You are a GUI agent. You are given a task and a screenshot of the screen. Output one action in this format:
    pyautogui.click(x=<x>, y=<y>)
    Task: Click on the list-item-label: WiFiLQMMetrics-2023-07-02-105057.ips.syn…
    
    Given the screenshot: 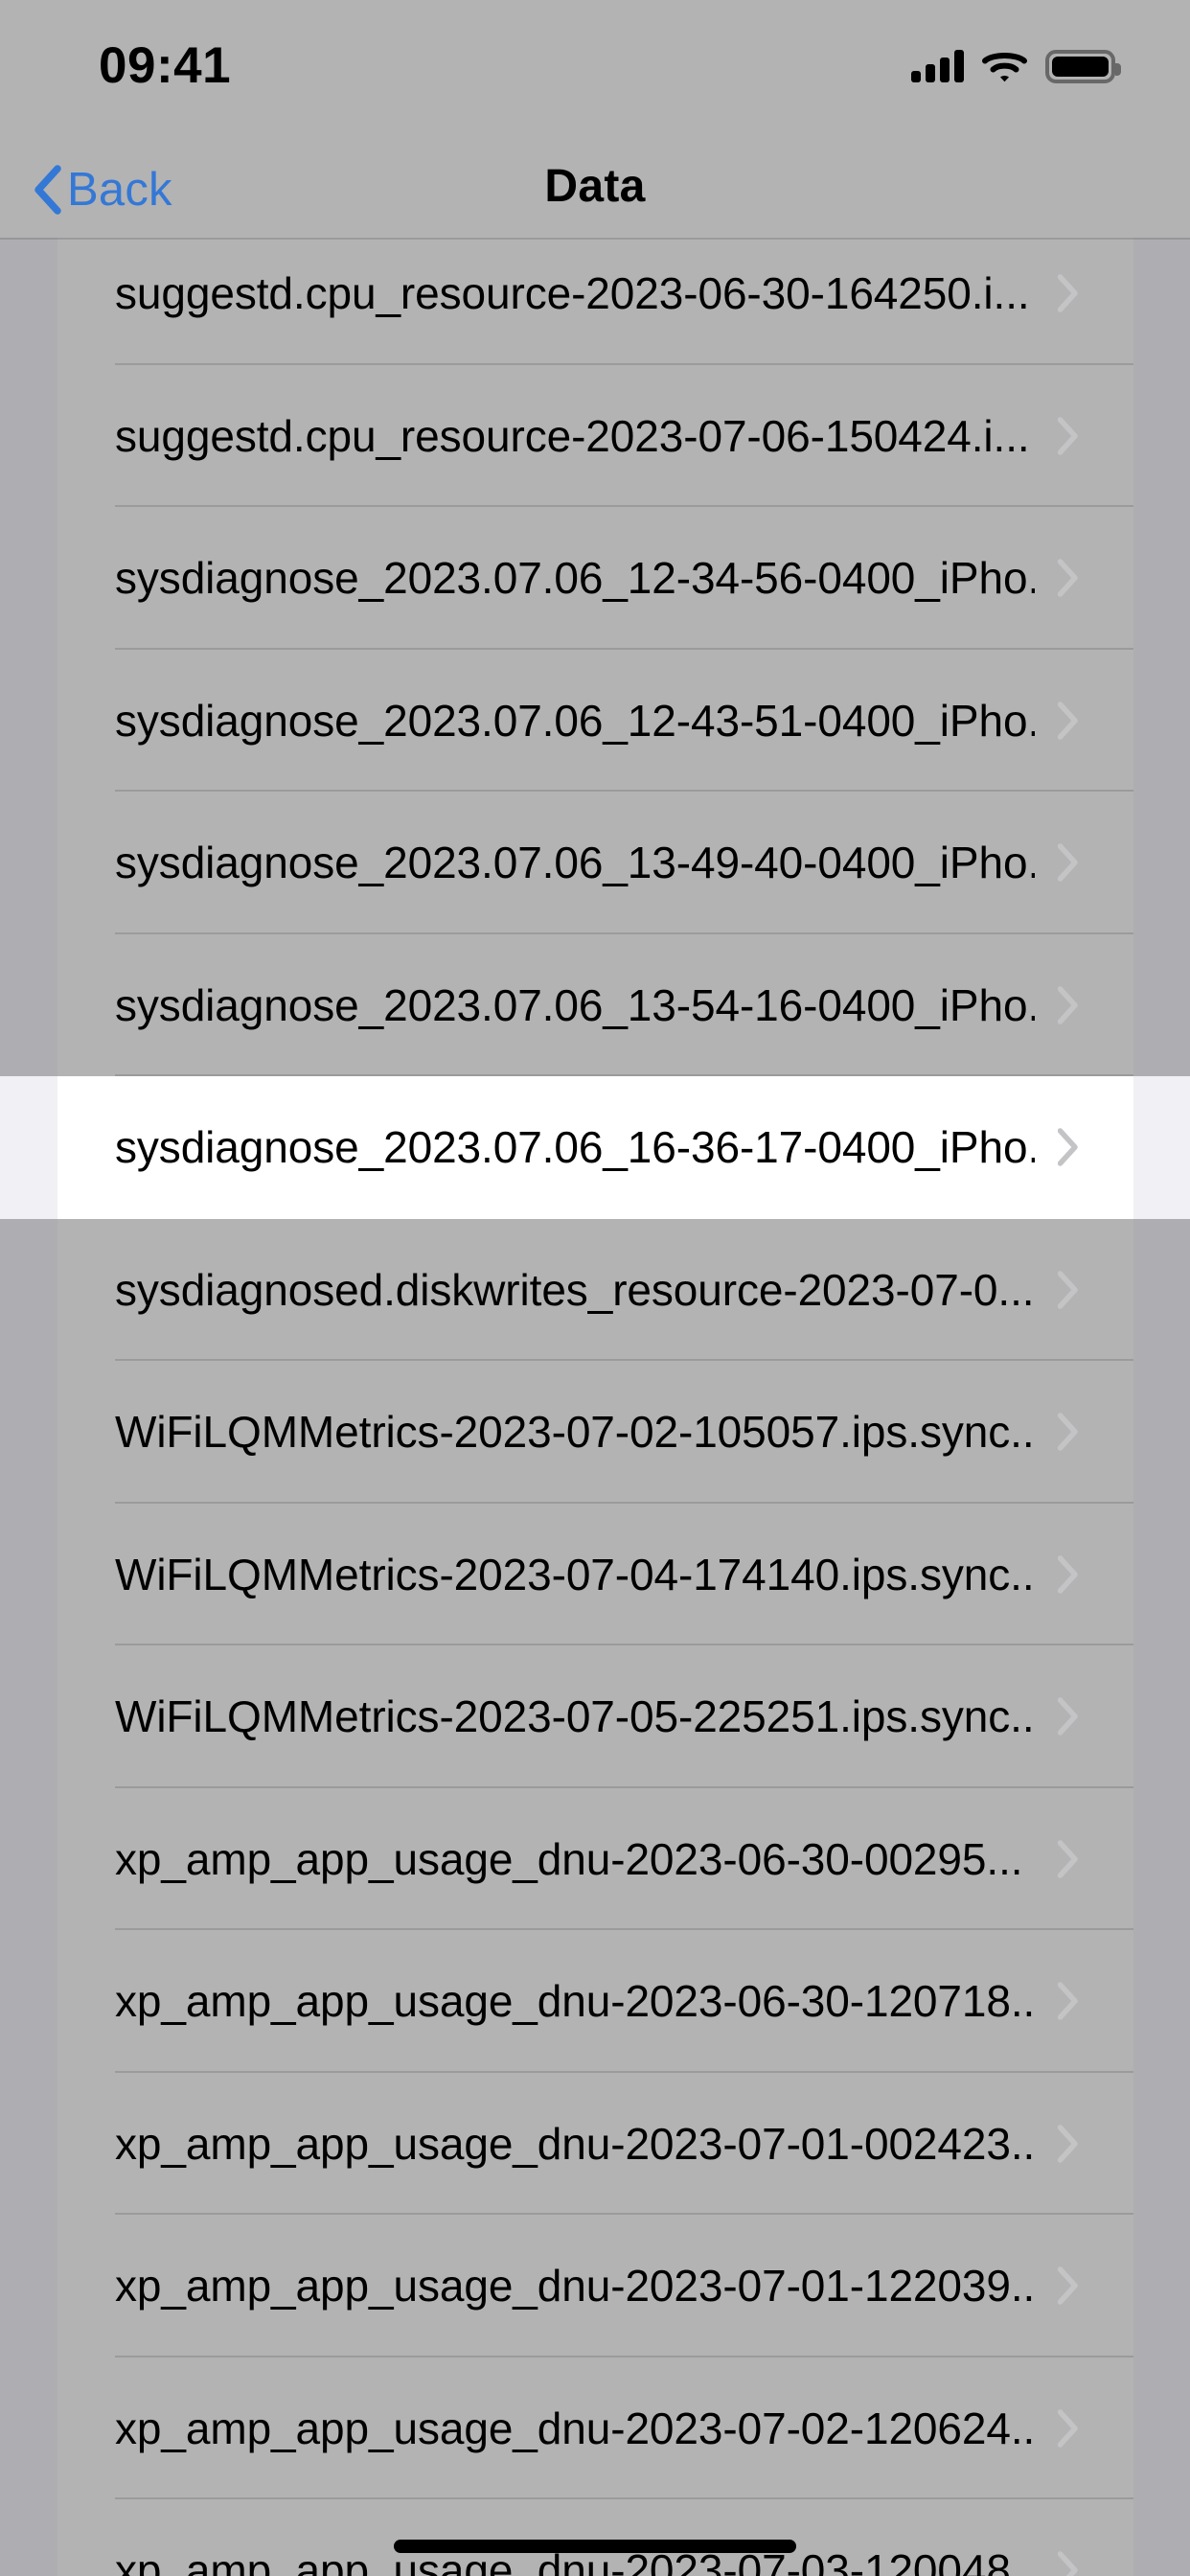 What is the action you would take?
    pyautogui.click(x=575, y=1433)
    